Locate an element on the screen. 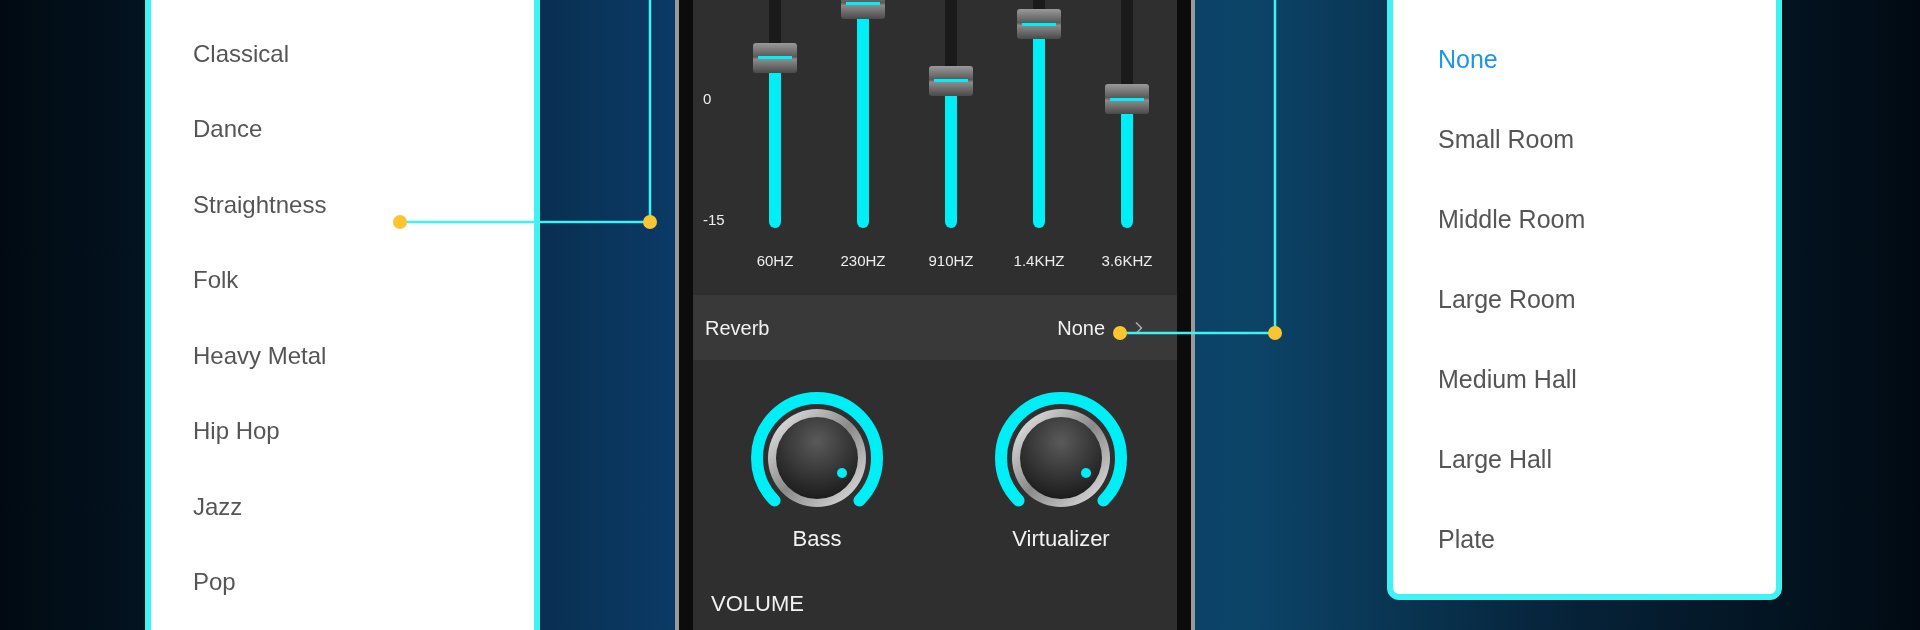 The height and width of the screenshot is (630, 1920). preset-option: Folk is located at coordinates (216, 280).